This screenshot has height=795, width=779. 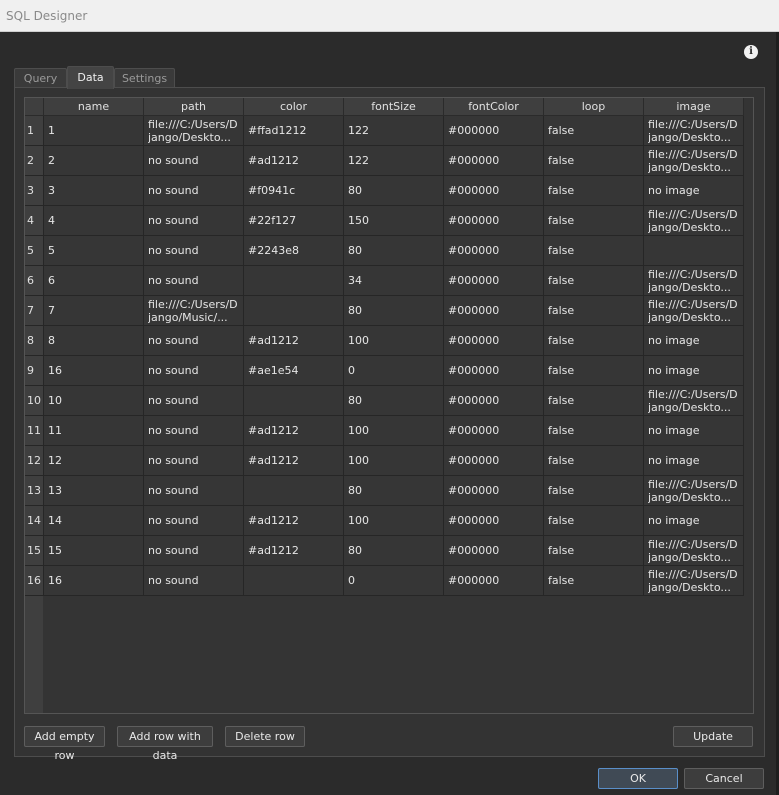 I want to click on cell-name: 2, so click(x=93, y=160).